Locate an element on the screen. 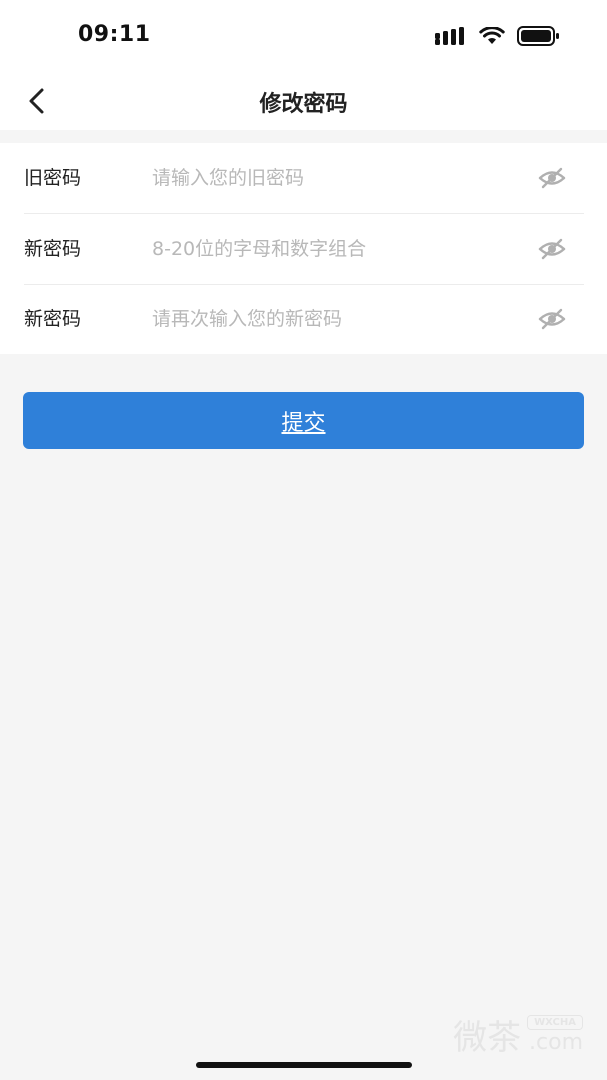 This screenshot has width=607, height=1080. submit-button: 提交 is located at coordinates (303, 420).